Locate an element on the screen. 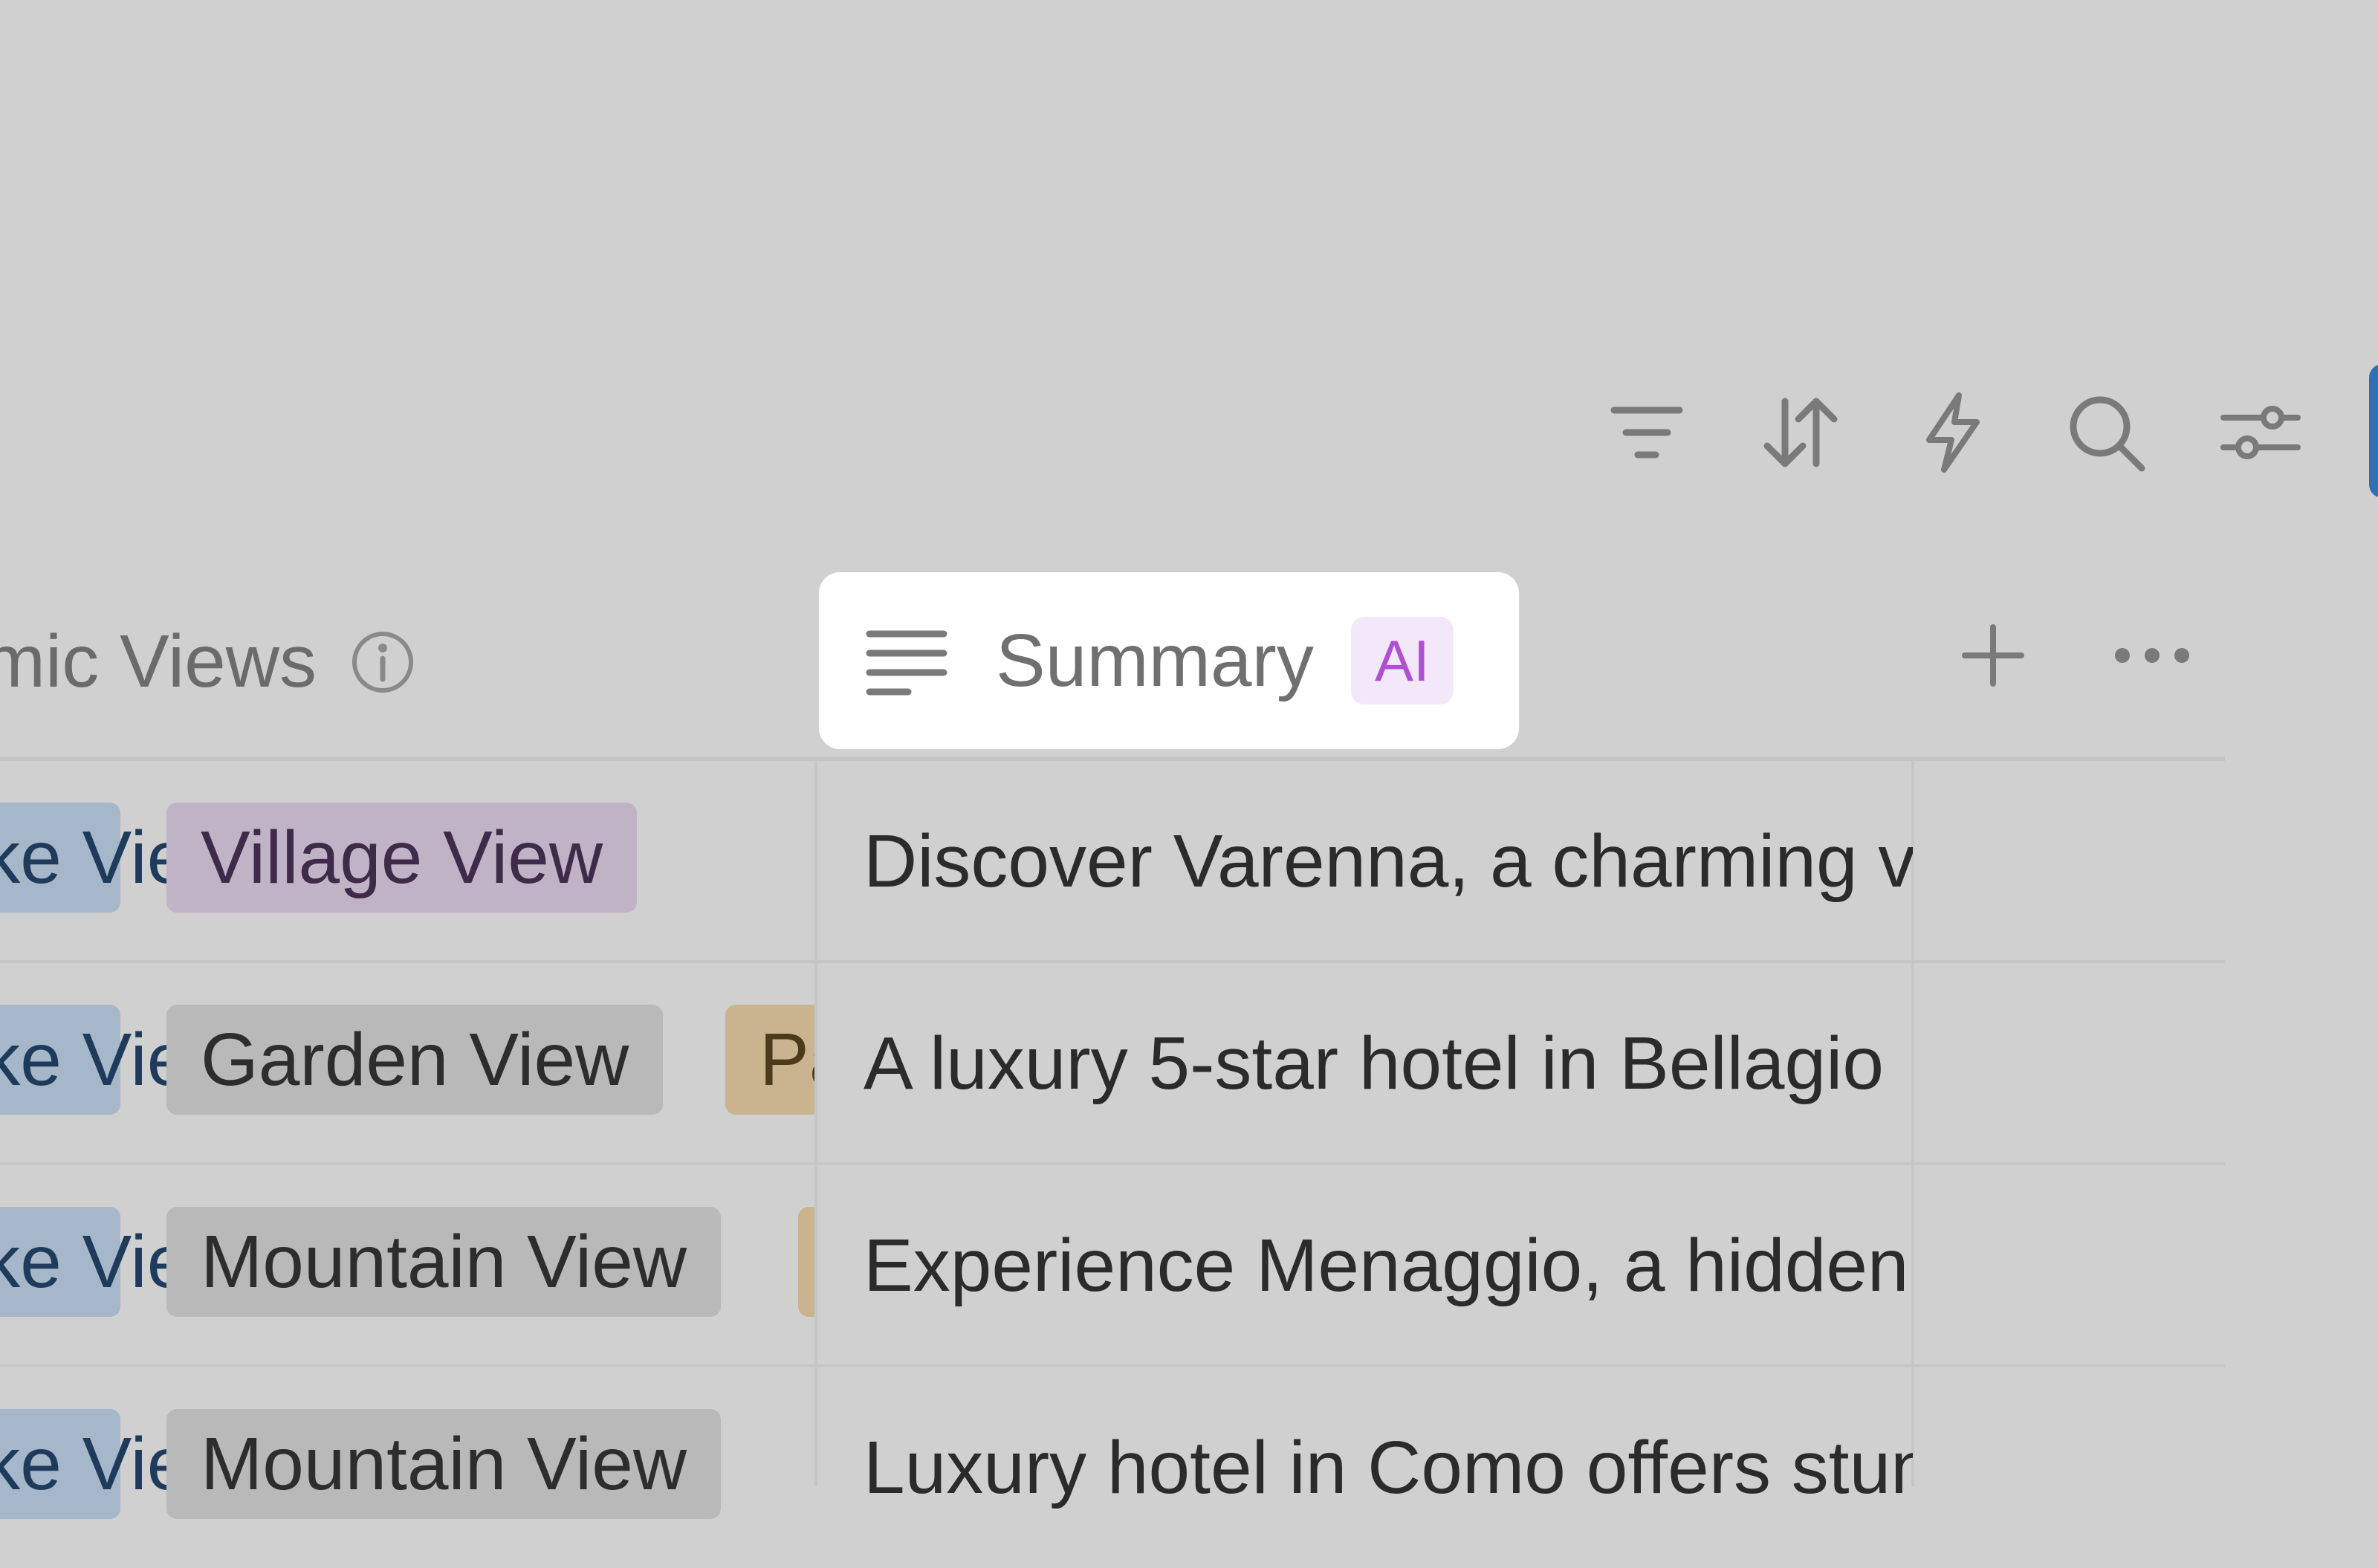 This screenshot has width=2378, height=1568. tag-partial is located at coordinates (806, 1262).